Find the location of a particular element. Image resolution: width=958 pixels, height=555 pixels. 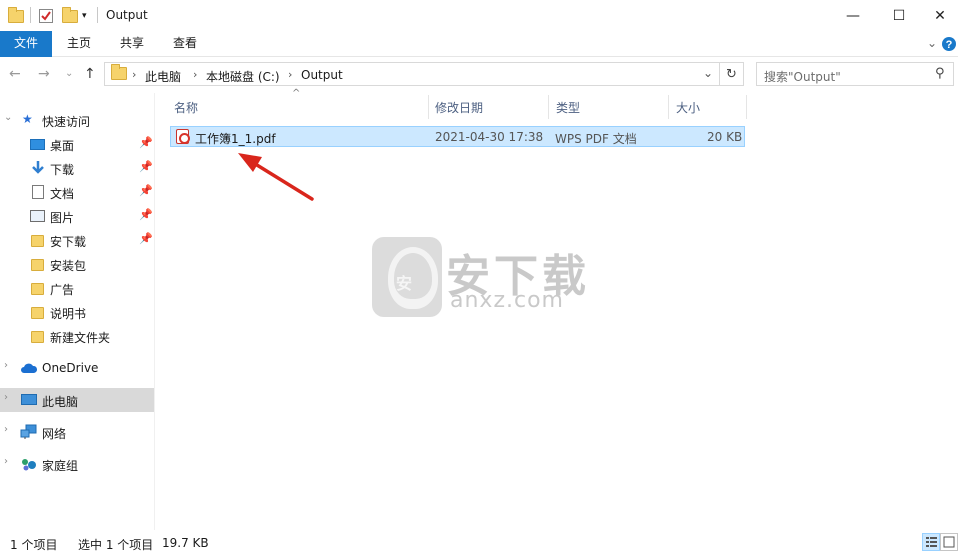

customize-toolbar-icon: ▾ is located at coordinates (84, 16).